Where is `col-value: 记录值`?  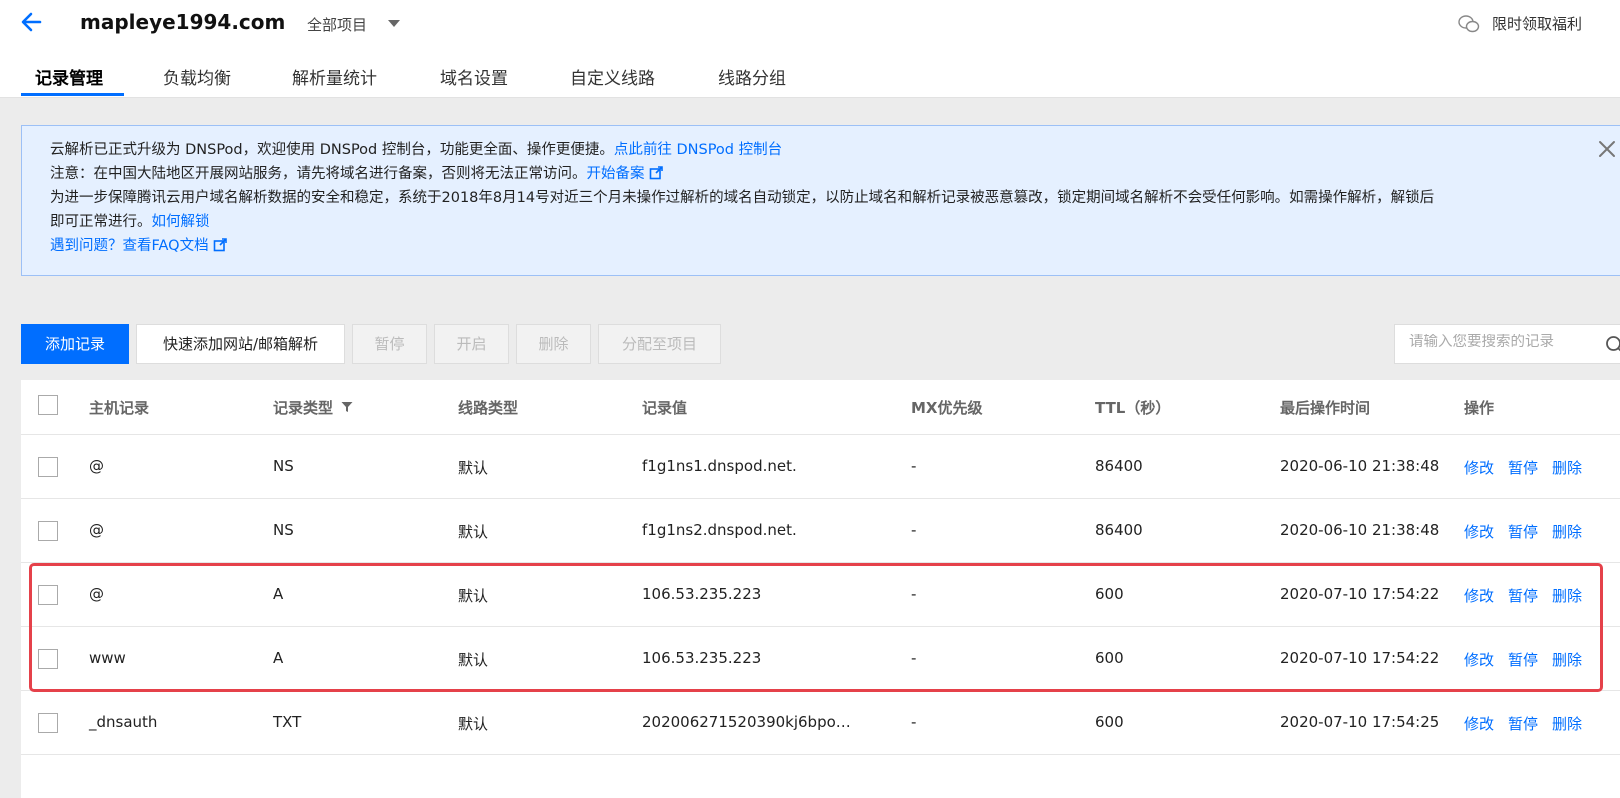
col-value: 记录值 is located at coordinates (665, 408).